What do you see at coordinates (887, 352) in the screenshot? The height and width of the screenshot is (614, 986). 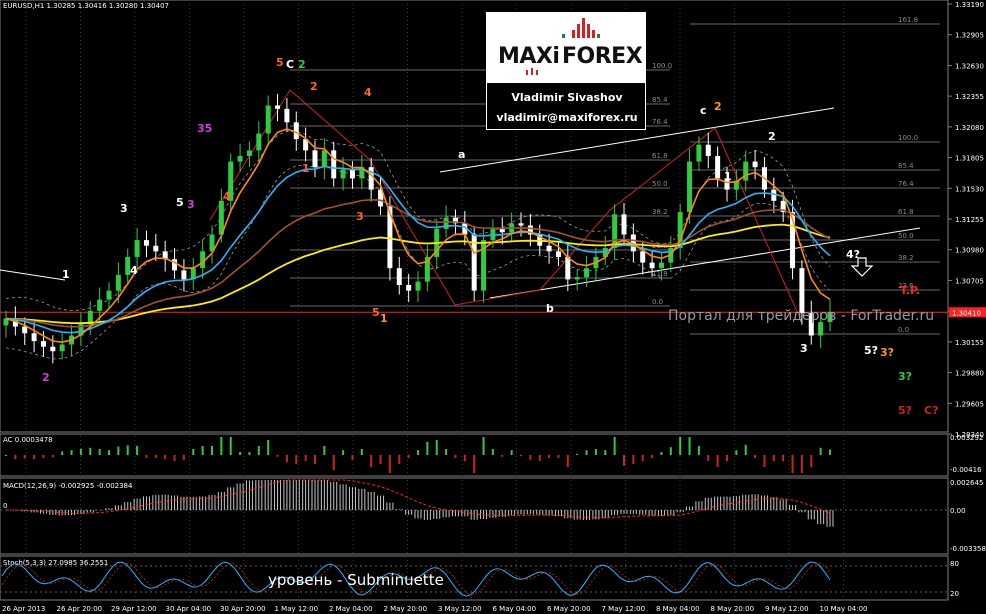 I see `wave-label: 3?` at bounding box center [887, 352].